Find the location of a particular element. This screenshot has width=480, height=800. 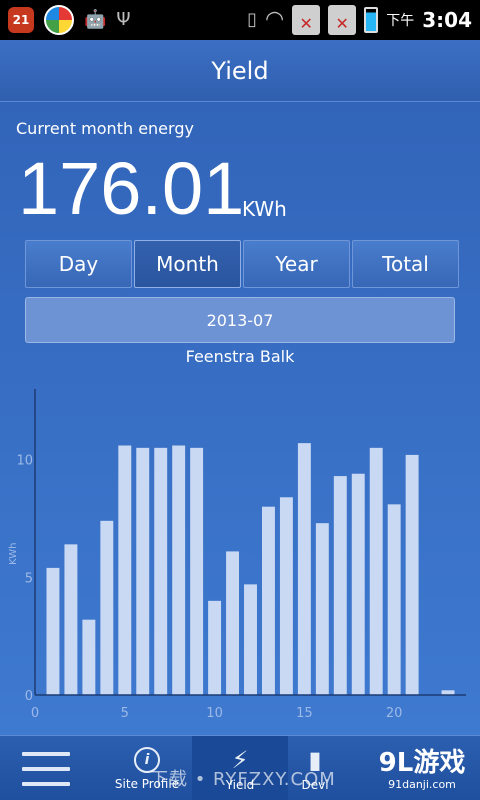

energy-unit: KWh is located at coordinates (264, 209).